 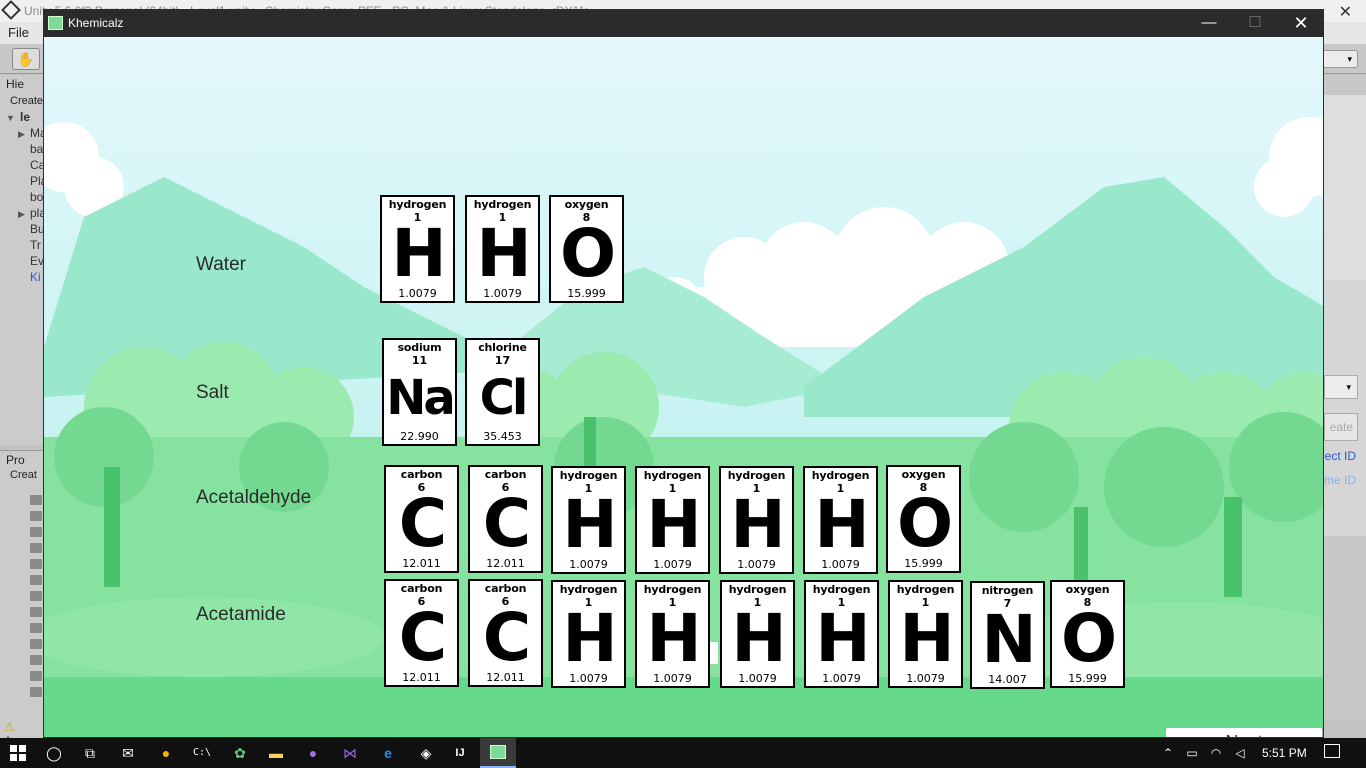 I want to click on element-name: oxygen, so click(x=586, y=204).